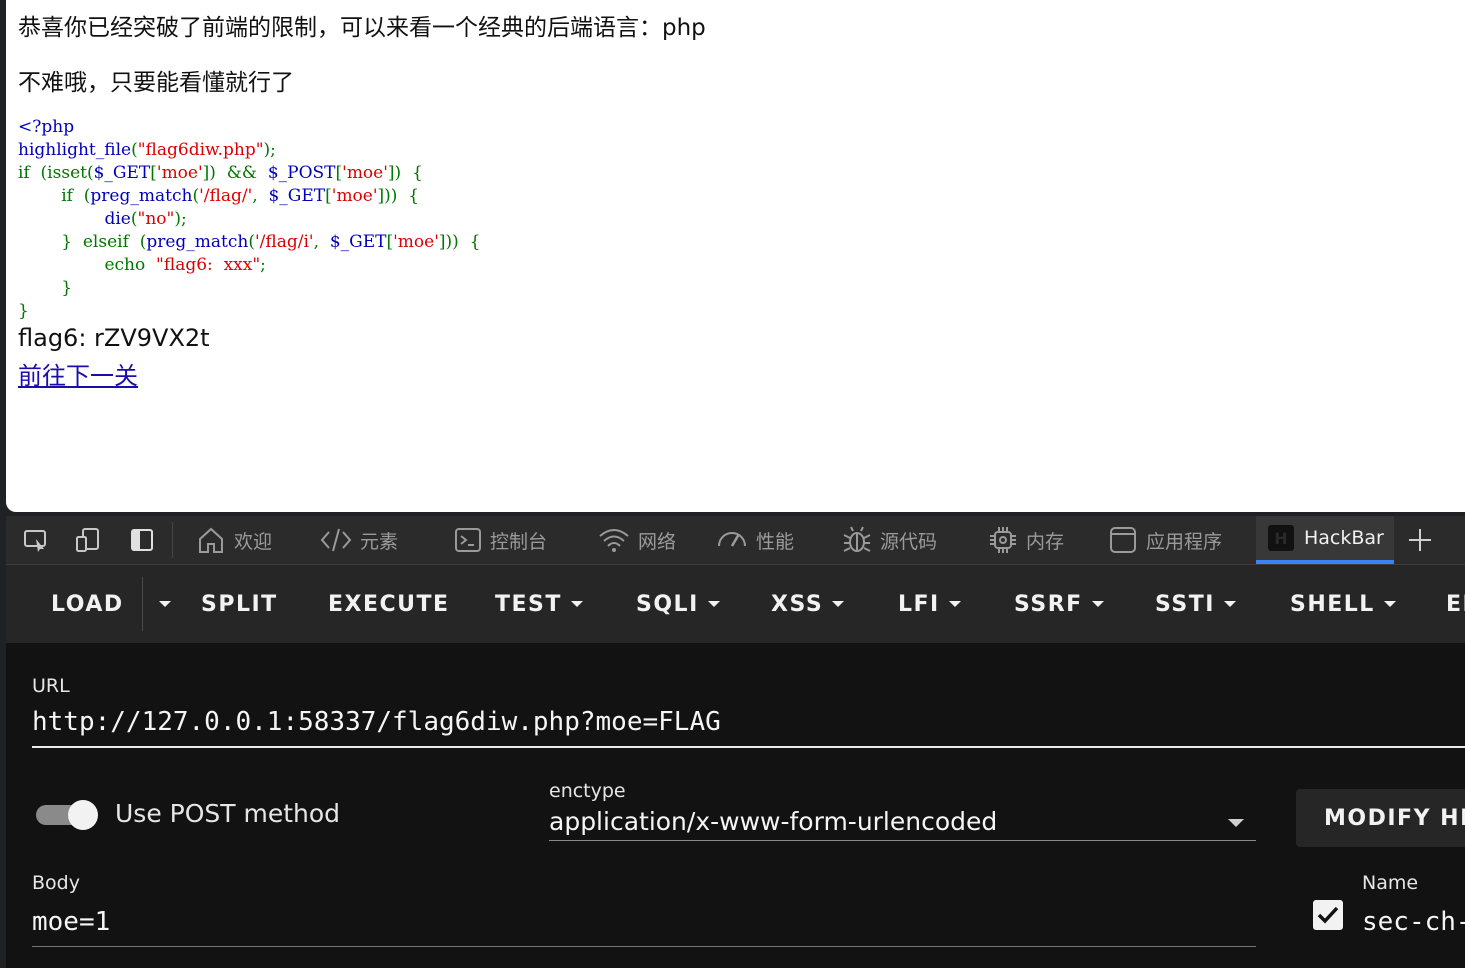 This screenshot has width=1465, height=968. I want to click on inspect-element-icon, so click(36, 540).